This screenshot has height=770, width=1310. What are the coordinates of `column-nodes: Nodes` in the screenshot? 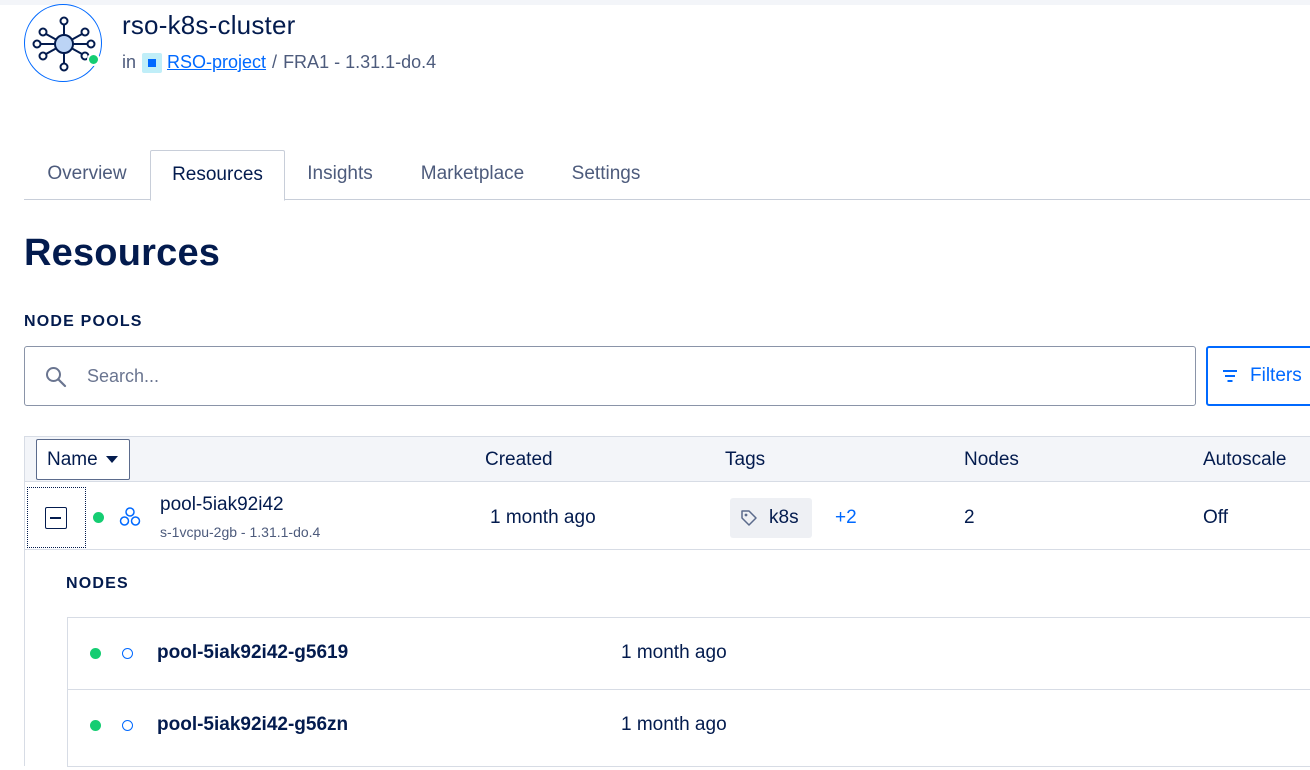 It's located at (991, 459).